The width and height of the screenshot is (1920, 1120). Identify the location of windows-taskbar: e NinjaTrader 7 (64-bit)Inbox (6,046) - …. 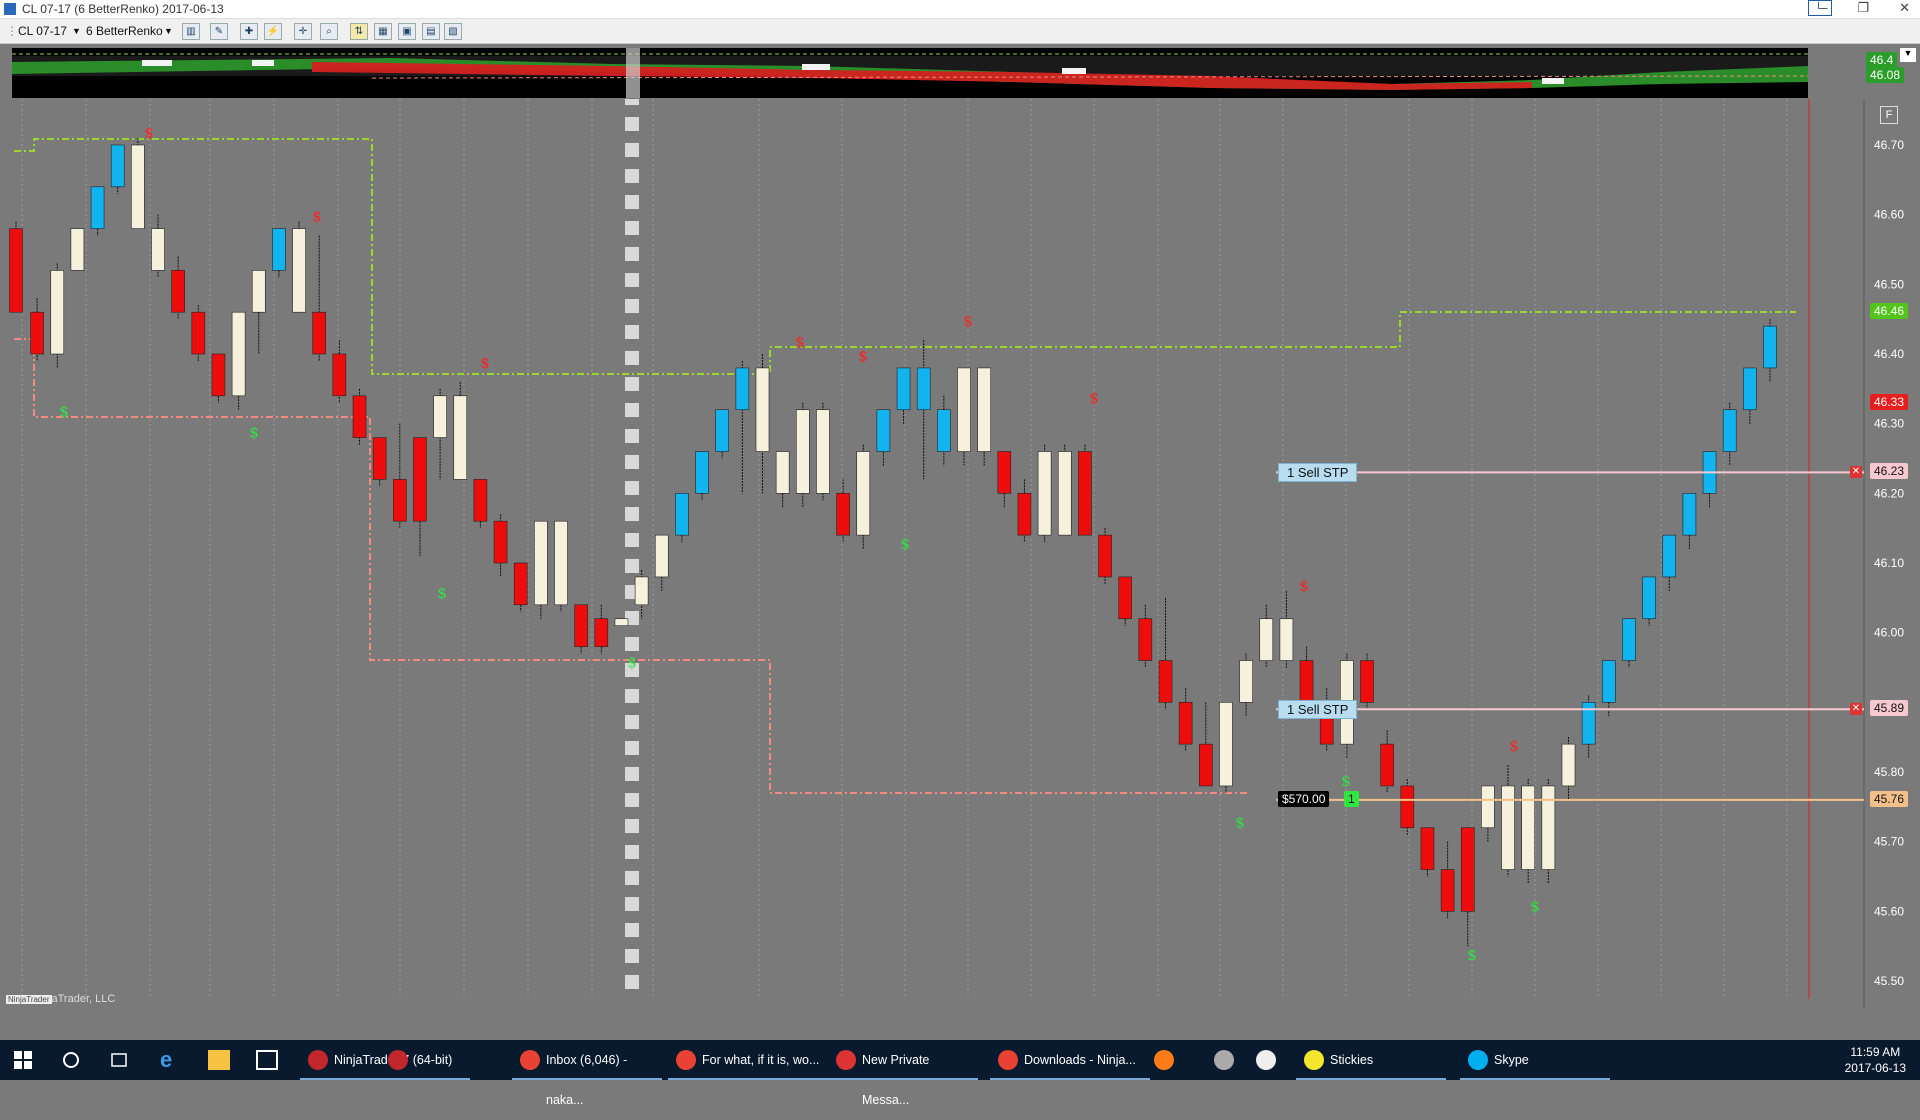
(960, 1073).